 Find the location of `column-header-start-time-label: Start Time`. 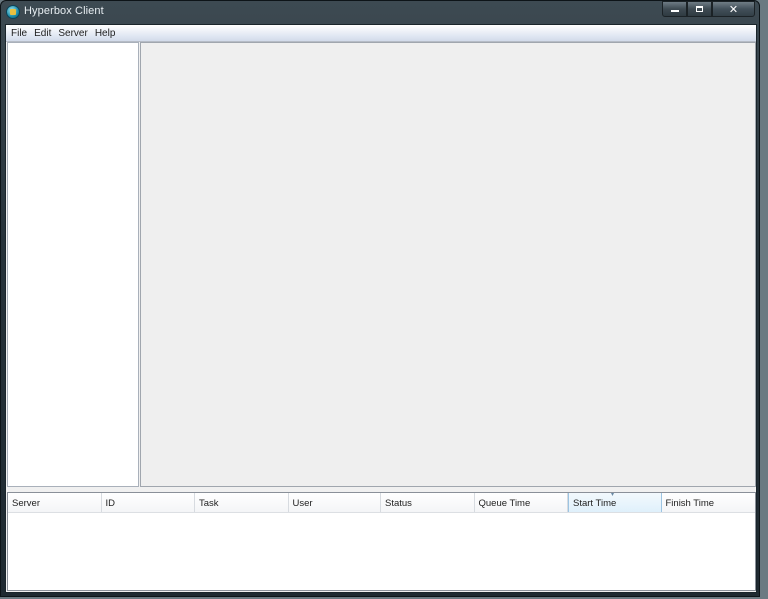

column-header-start-time-label: Start Time is located at coordinates (595, 503).